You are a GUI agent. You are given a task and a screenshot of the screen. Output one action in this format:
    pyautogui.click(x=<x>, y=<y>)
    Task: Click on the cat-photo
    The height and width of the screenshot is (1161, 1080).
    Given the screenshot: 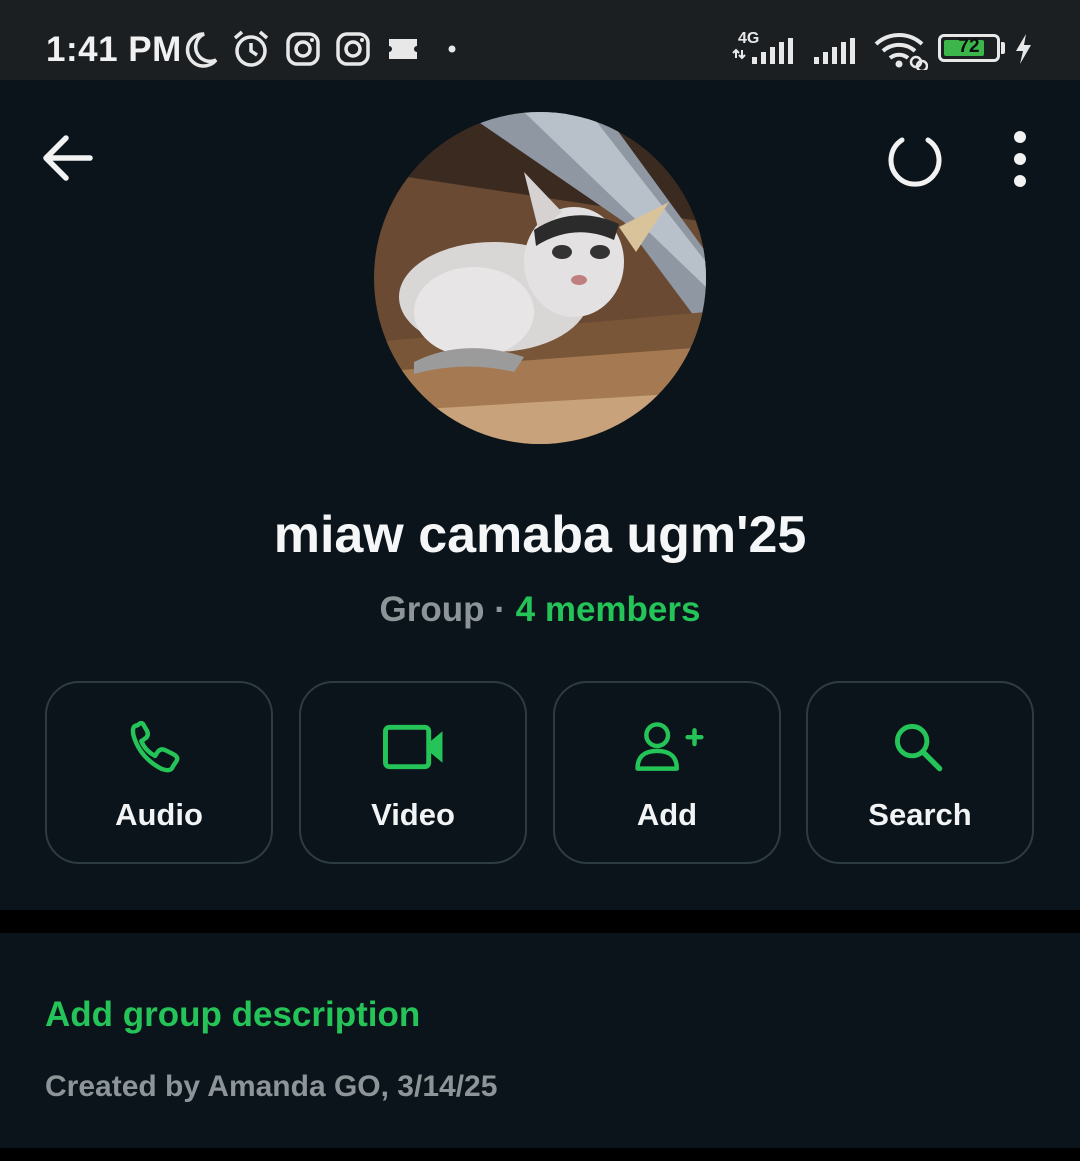 What is the action you would take?
    pyautogui.click(x=540, y=278)
    